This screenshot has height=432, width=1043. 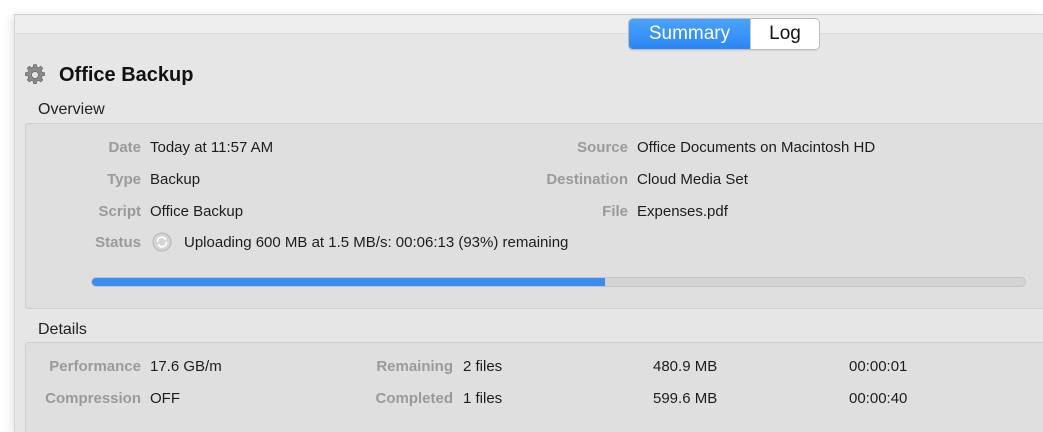 What do you see at coordinates (165, 398) in the screenshot?
I see `compression-value: OFF` at bounding box center [165, 398].